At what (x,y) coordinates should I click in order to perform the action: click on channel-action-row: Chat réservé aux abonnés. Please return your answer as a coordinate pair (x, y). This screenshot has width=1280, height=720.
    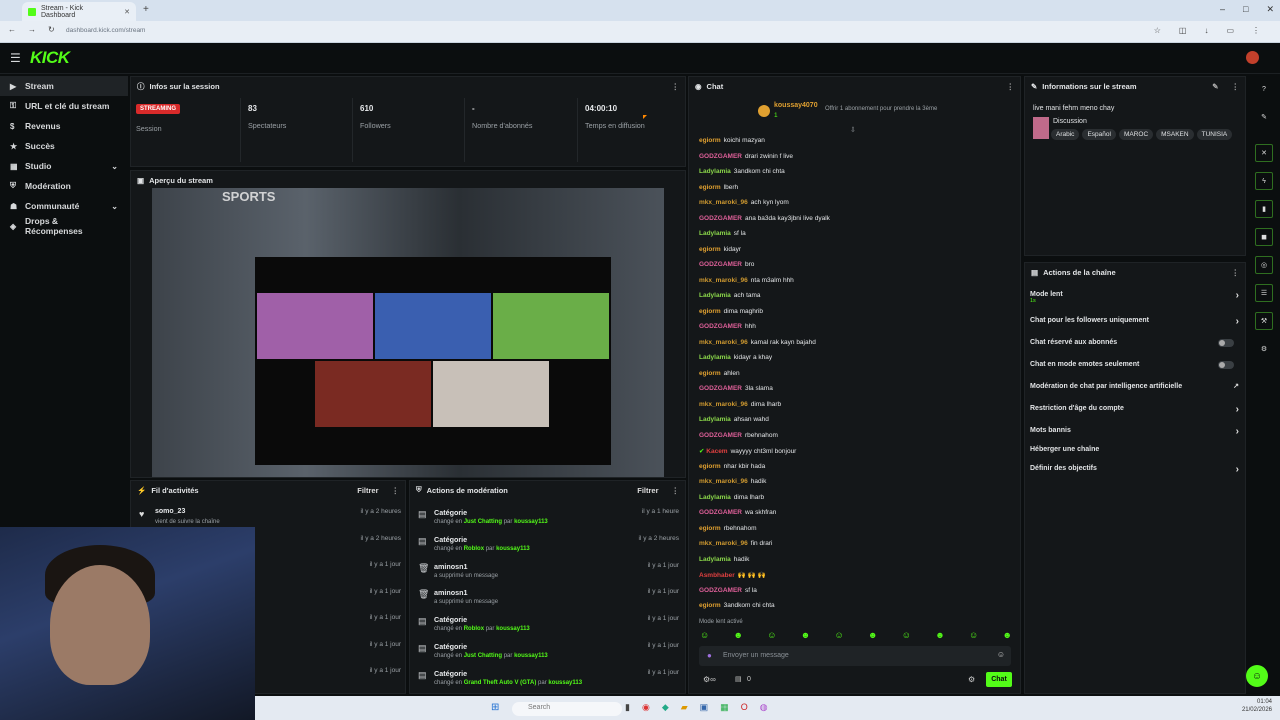
    Looking at the image, I should click on (1136, 343).